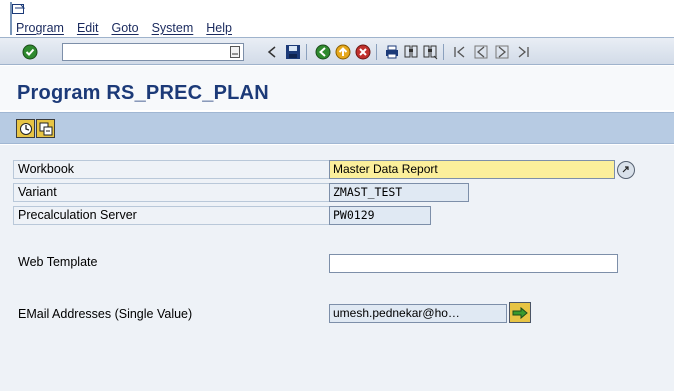 Image resolution: width=674 pixels, height=391 pixels. I want to click on last-page-icon, so click(523, 52).